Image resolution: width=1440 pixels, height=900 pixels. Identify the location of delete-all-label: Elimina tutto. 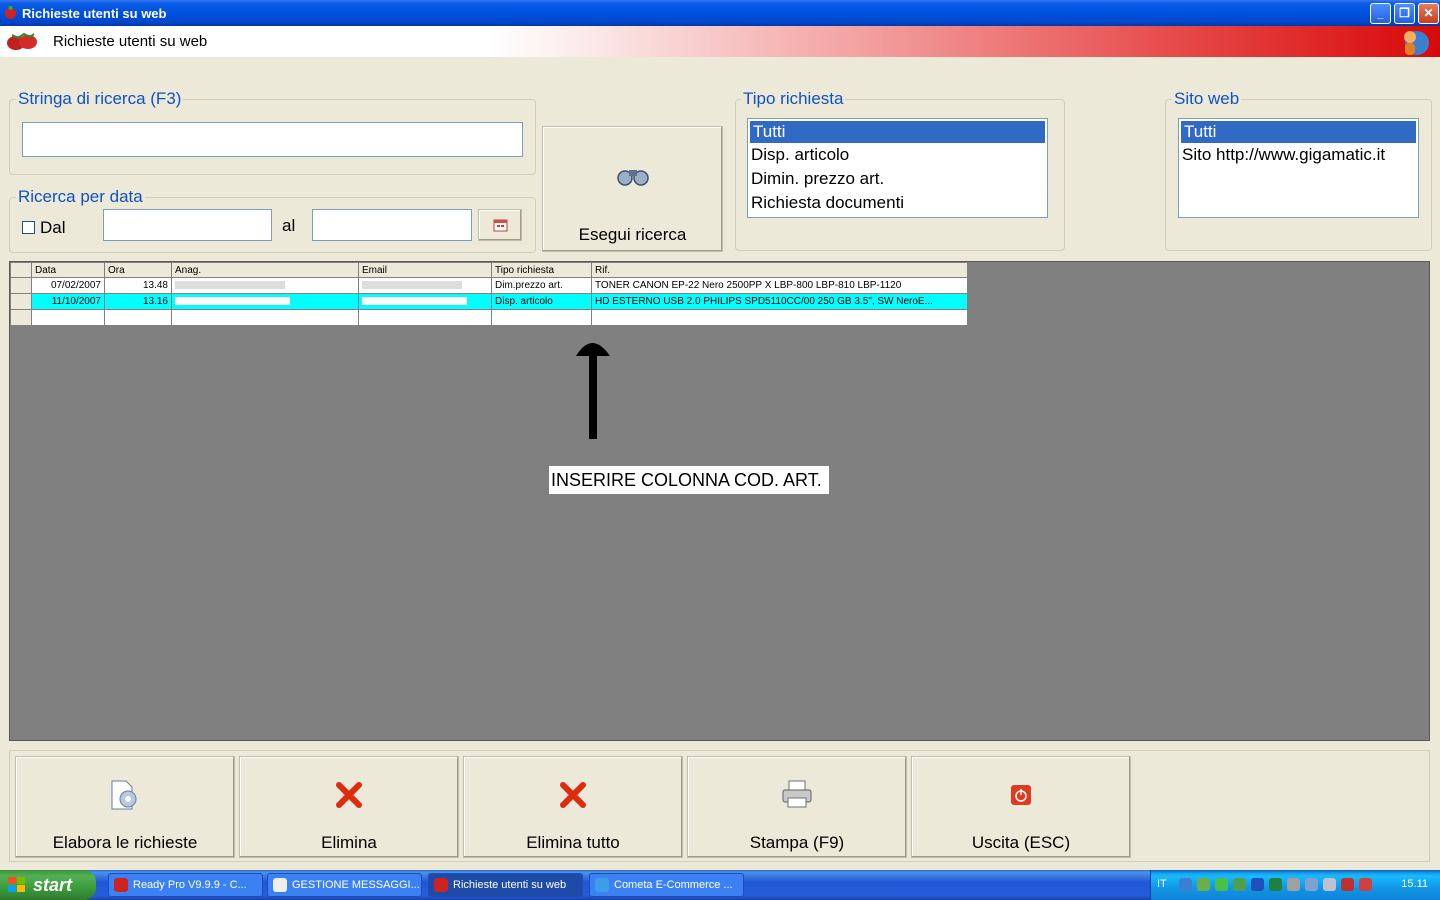
(573, 842).